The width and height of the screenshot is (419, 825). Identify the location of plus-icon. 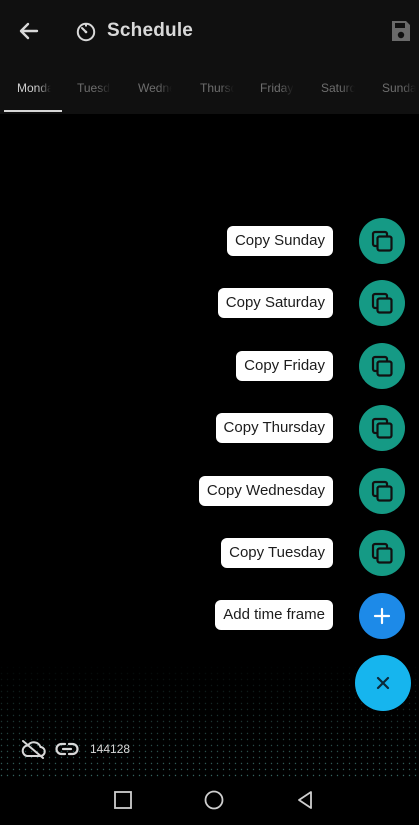
(382, 616).